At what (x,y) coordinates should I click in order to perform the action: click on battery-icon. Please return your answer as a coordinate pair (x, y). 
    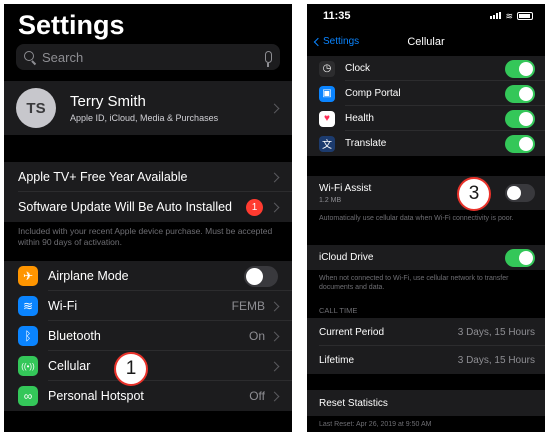
    Looking at the image, I should click on (525, 16).